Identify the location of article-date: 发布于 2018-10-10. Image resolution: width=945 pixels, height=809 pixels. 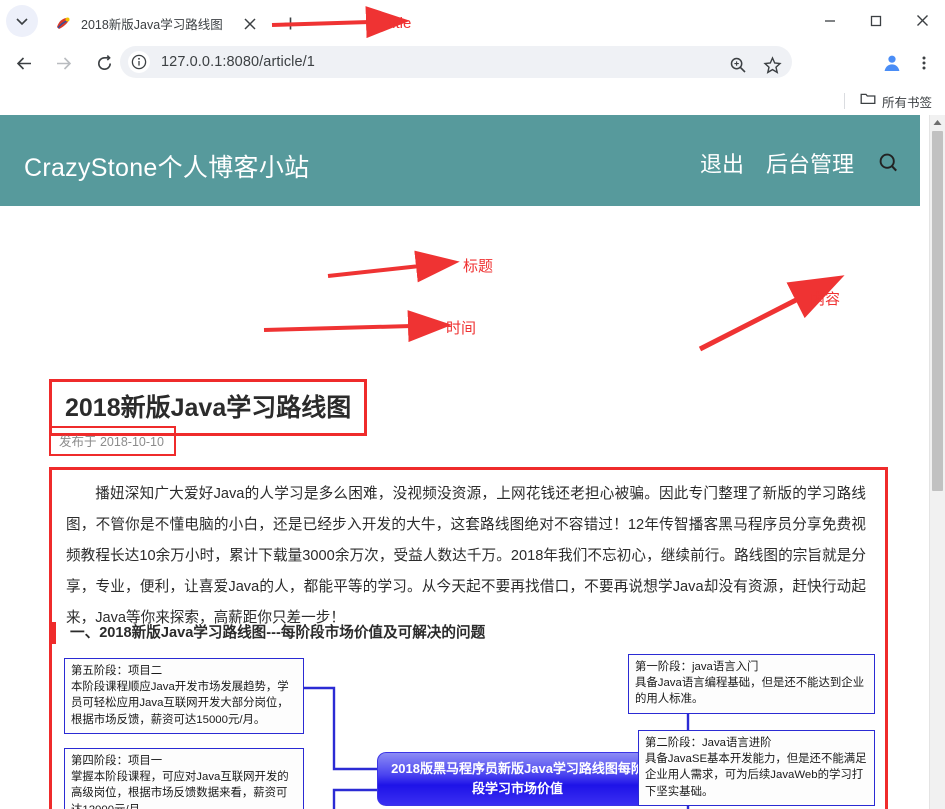
(111, 442).